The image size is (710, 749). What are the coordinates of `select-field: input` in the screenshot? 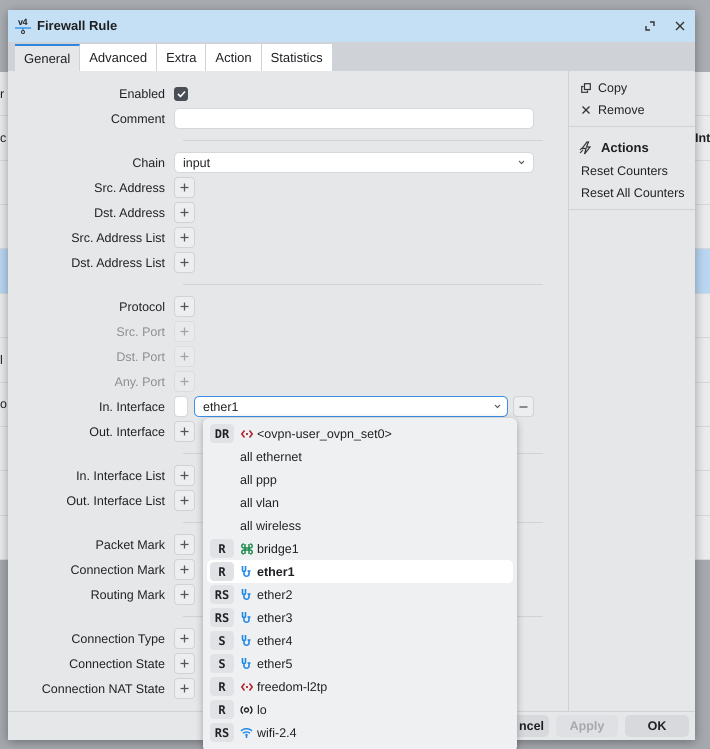 It's located at (354, 163).